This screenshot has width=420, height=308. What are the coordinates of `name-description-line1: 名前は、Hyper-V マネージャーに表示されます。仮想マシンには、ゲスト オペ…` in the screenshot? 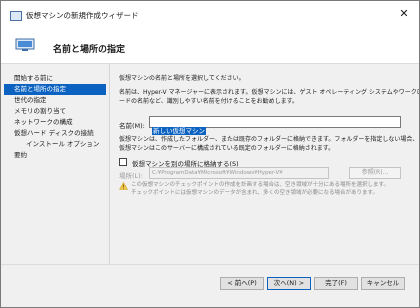 It's located at (269, 92).